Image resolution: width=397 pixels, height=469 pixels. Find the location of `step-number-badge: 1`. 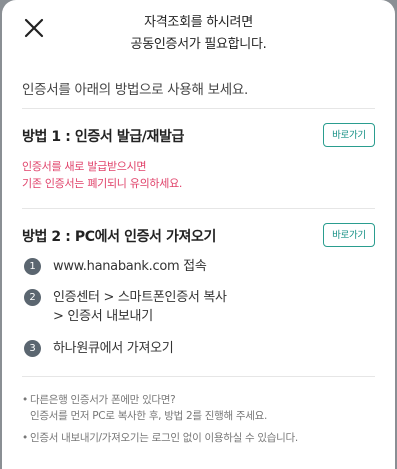

step-number-badge: 1 is located at coordinates (32, 266).